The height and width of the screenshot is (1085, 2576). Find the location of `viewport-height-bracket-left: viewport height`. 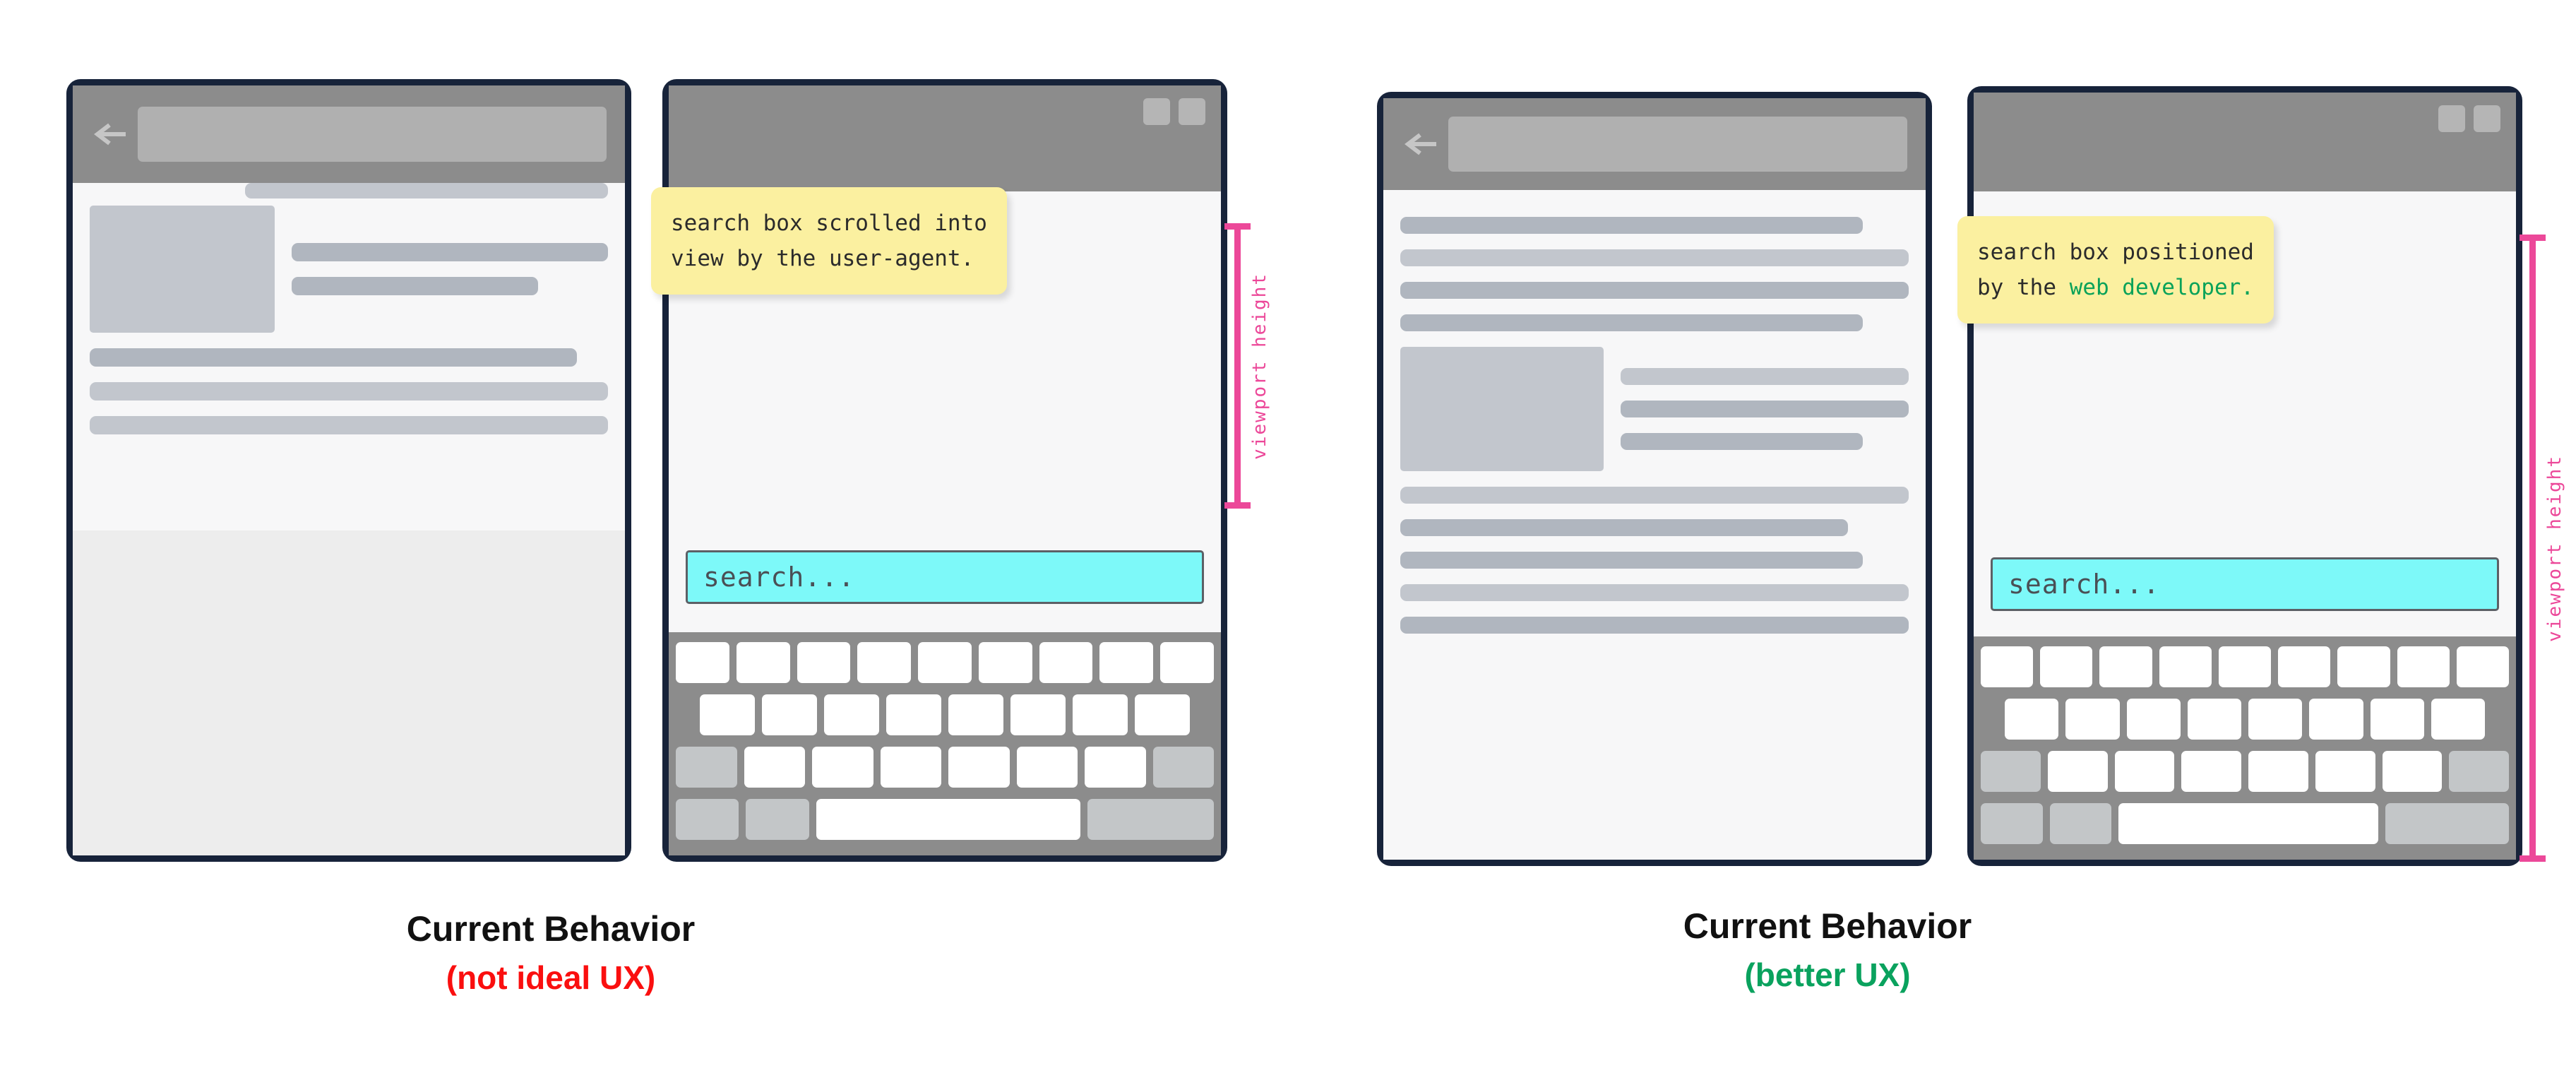

viewport-height-bracket-left: viewport height is located at coordinates (1247, 366).